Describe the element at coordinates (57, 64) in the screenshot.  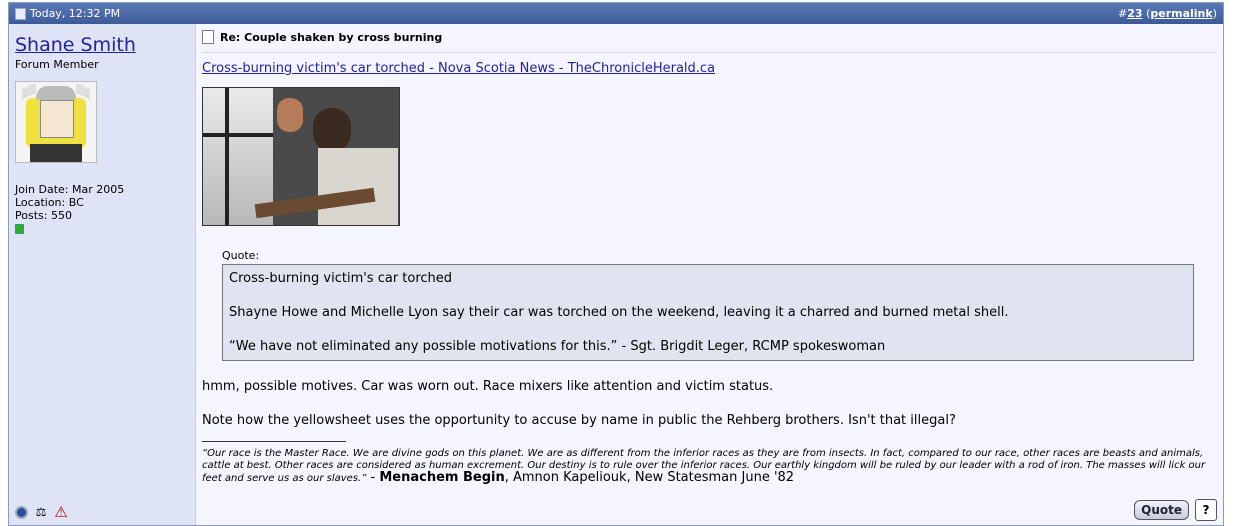
I see `user-title: Forum Member` at that location.